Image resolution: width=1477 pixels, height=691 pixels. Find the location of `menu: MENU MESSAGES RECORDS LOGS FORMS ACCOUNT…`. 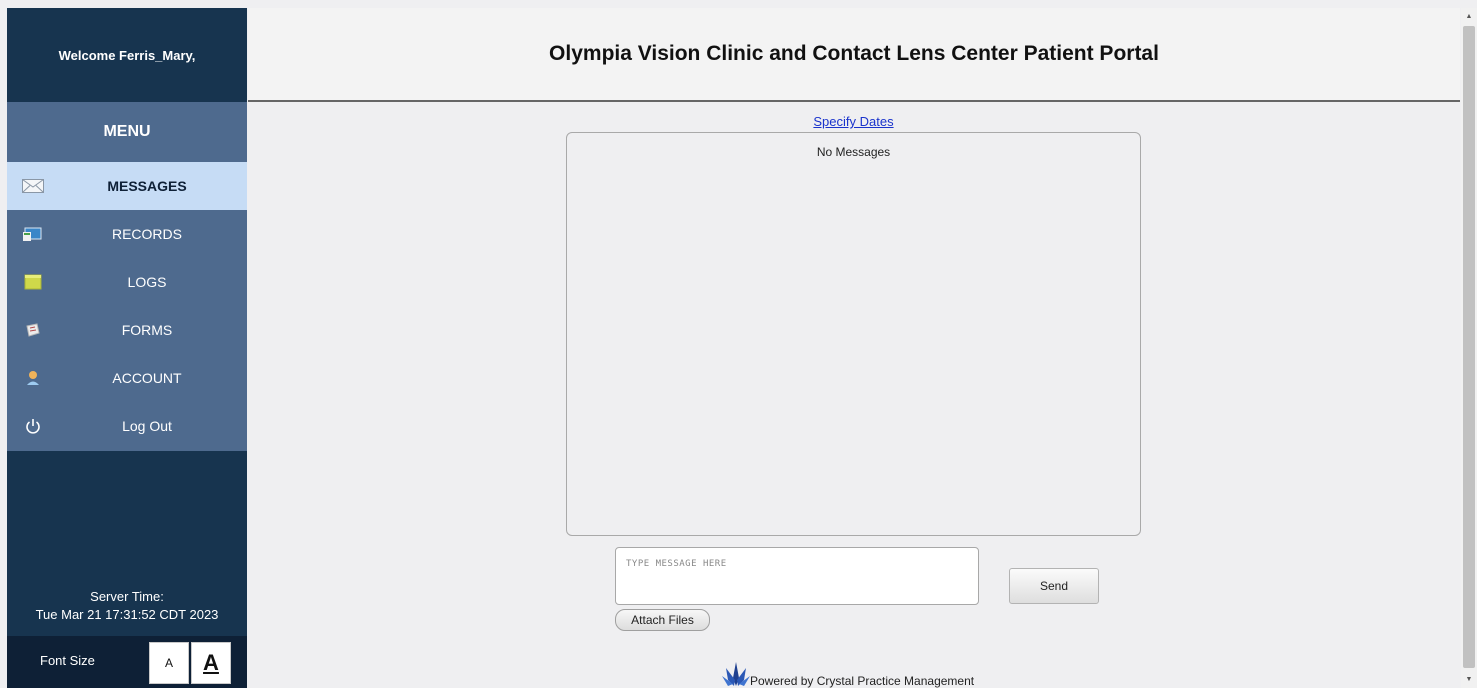

menu: MENU MESSAGES RECORDS LOGS FORMS ACCOUNT… is located at coordinates (127, 276).